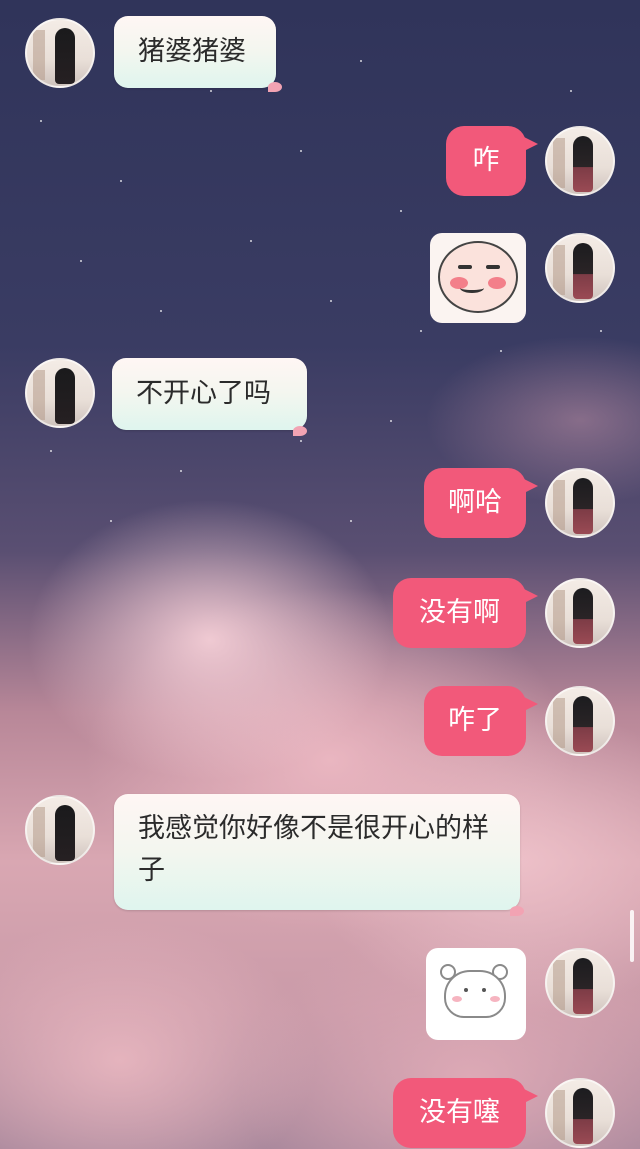 This screenshot has height=1149, width=640. What do you see at coordinates (475, 720) in the screenshot?
I see `message-text: 咋了` at bounding box center [475, 720].